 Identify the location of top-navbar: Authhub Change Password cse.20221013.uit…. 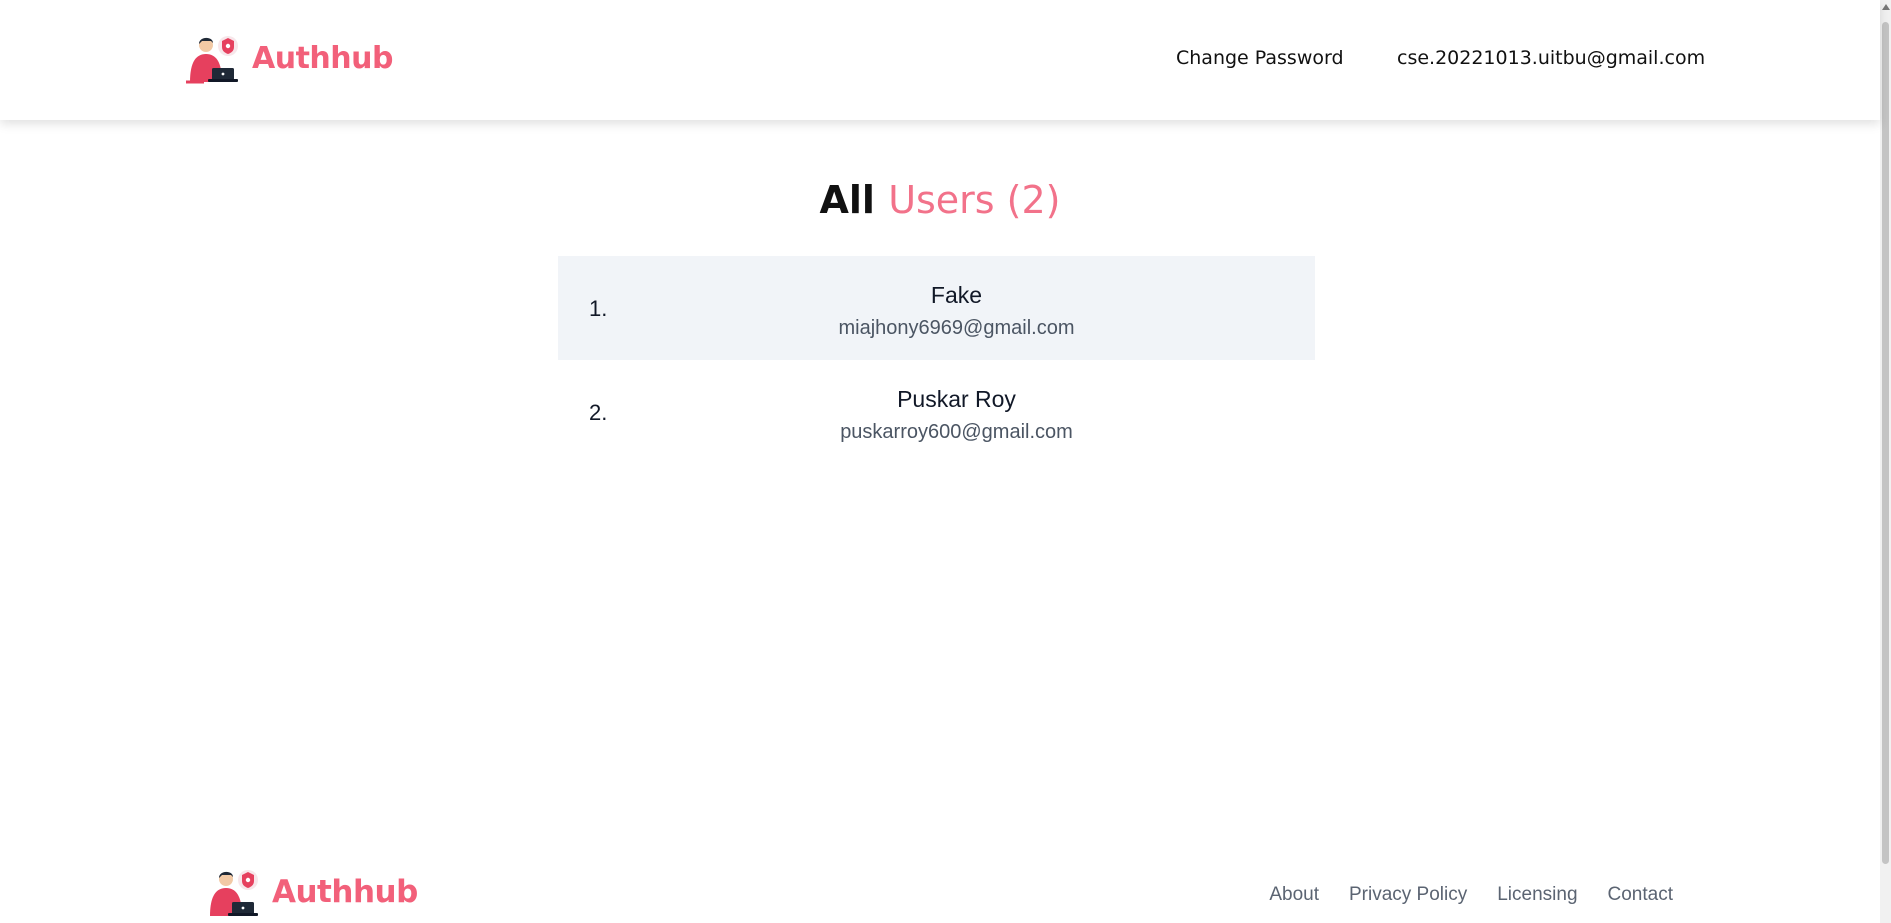
(940, 60).